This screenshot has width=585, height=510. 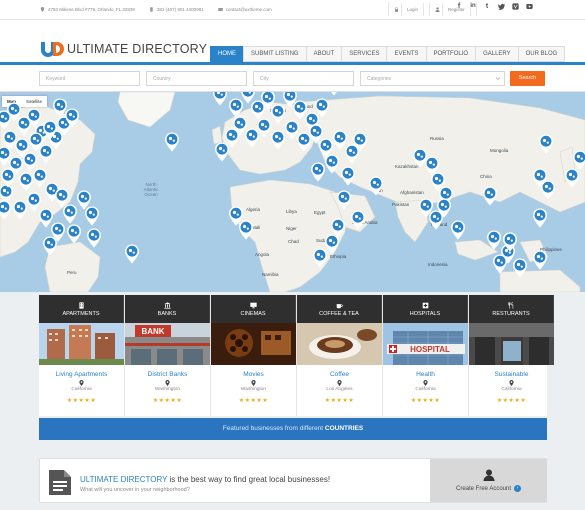 What do you see at coordinates (473, 7) in the screenshot?
I see `linkedin-icon: in` at bounding box center [473, 7].